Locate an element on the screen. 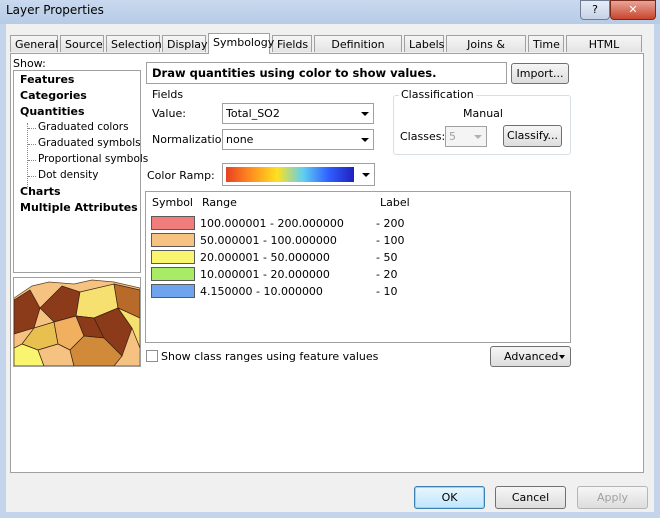 The height and width of the screenshot is (518, 660). column-header-label: Label is located at coordinates (395, 202).